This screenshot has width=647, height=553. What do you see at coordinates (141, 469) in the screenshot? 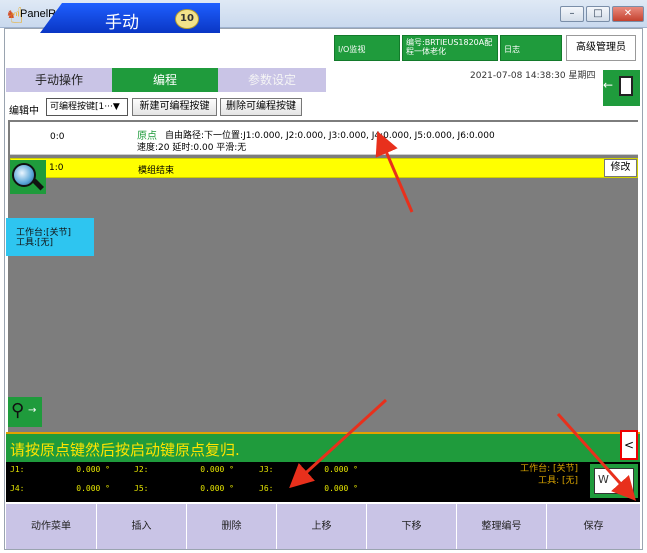
I see `joint-label: J2:` at bounding box center [141, 469].